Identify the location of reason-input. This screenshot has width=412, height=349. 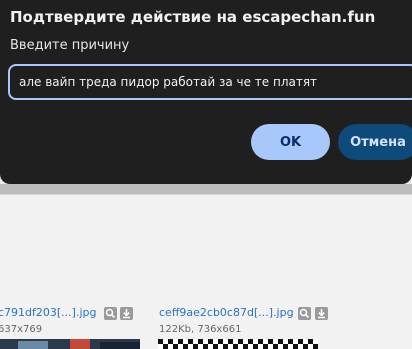
(210, 82).